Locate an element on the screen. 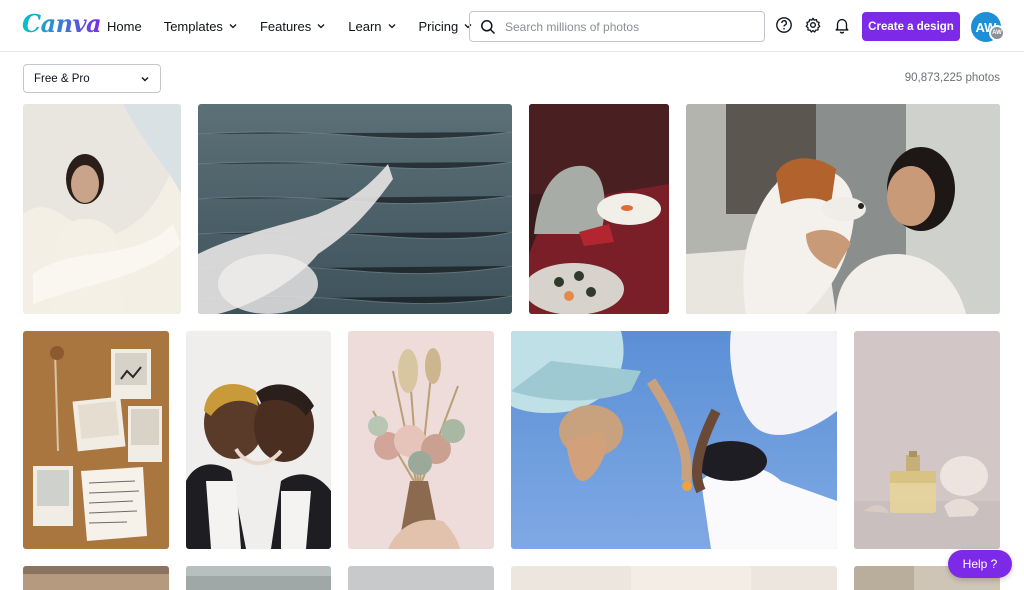 This screenshot has width=1024, height=590. license-filter-dropdown: Free & Pro is located at coordinates (92, 78).